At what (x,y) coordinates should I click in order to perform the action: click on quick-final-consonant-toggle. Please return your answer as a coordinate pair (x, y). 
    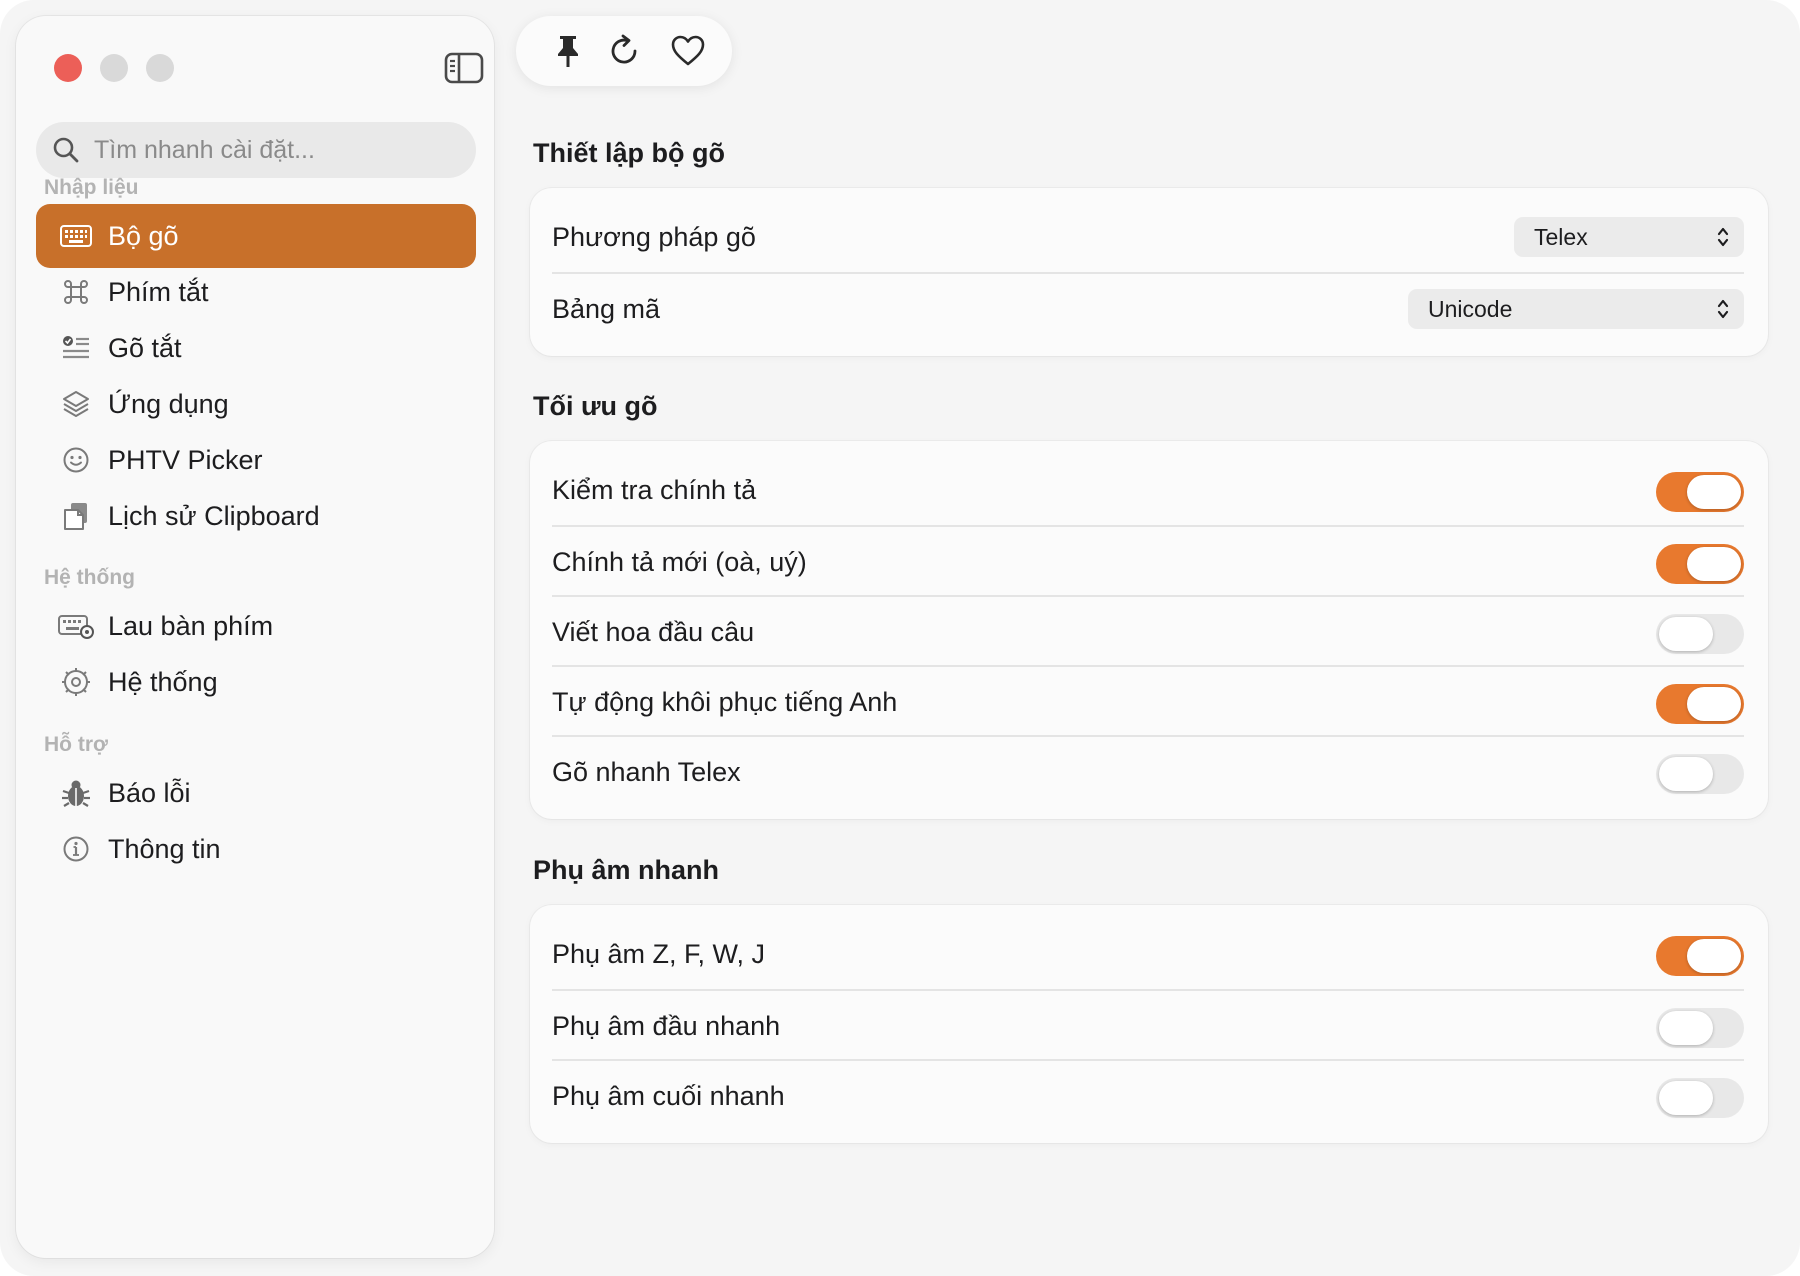
    Looking at the image, I should click on (1700, 1098).